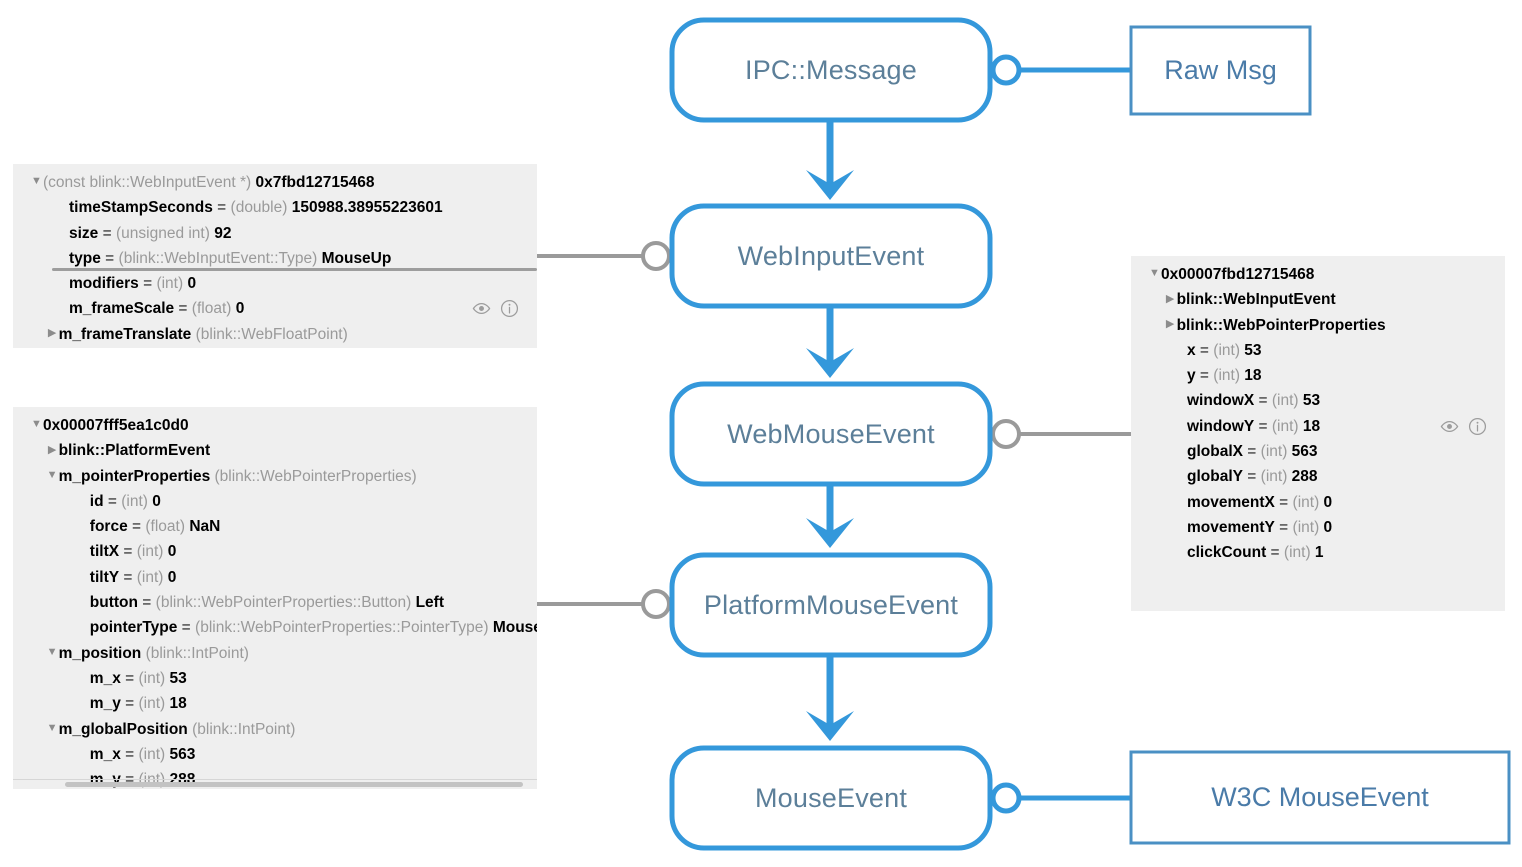 The width and height of the screenshot is (1522, 867). I want to click on inspector-row: ▶m_x = (int) 563, so click(275, 754).